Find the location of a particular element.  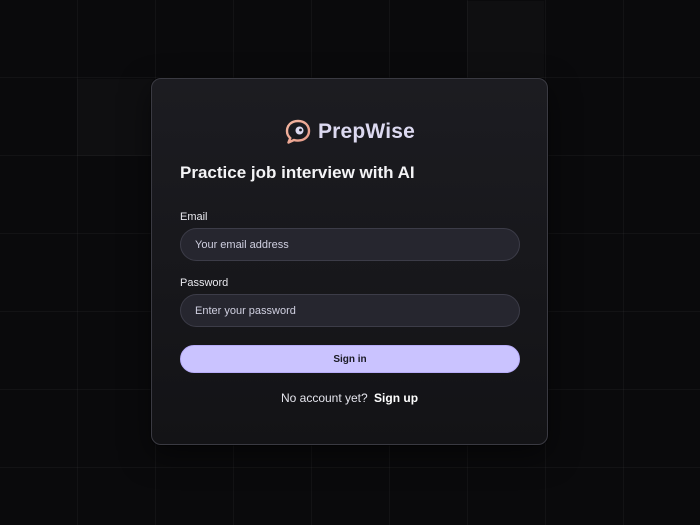

sign-up-prompt: No account yet? Sign up is located at coordinates (349, 398).